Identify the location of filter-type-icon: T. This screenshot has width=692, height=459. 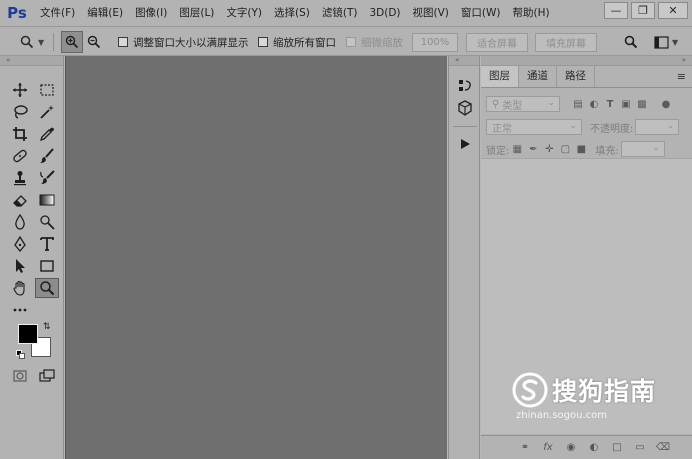
(610, 104).